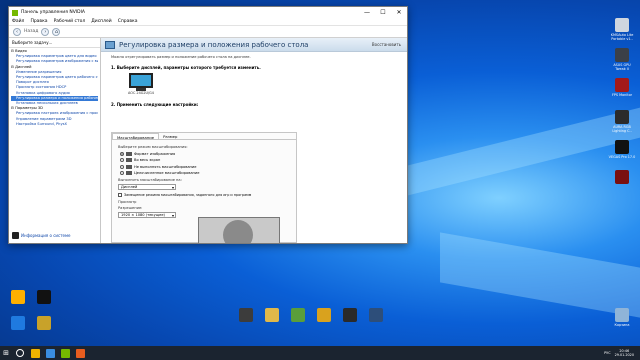 The image size is (640, 360). Describe the element at coordinates (15, 235) in the screenshot. I see `nvidia-info-icon` at that location.